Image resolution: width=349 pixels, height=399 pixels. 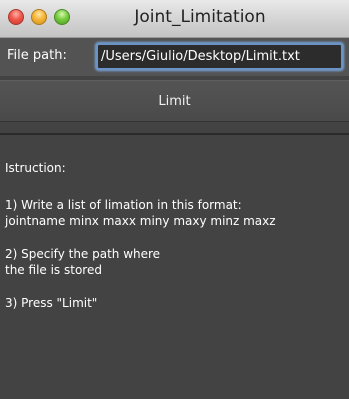 I want to click on file-path-label: File path:, so click(x=37, y=55).